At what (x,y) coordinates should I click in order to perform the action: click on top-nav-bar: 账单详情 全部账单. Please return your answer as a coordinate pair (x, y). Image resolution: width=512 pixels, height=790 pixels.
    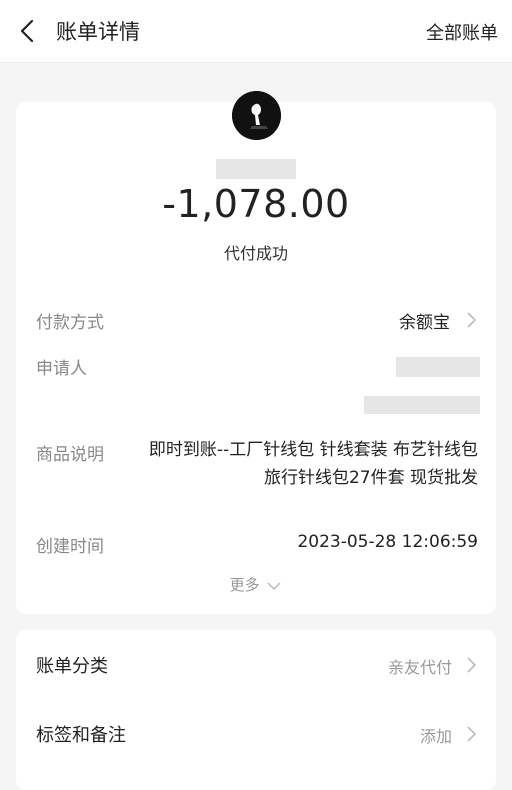
    Looking at the image, I should click on (256, 31).